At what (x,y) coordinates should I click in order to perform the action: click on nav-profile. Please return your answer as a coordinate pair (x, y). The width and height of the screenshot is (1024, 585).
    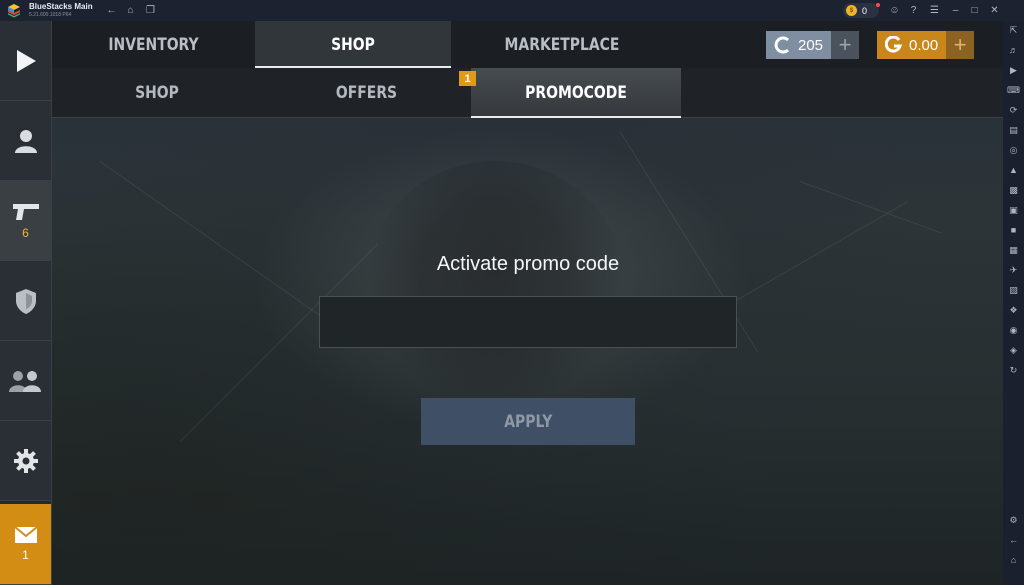
    Looking at the image, I should click on (25, 141).